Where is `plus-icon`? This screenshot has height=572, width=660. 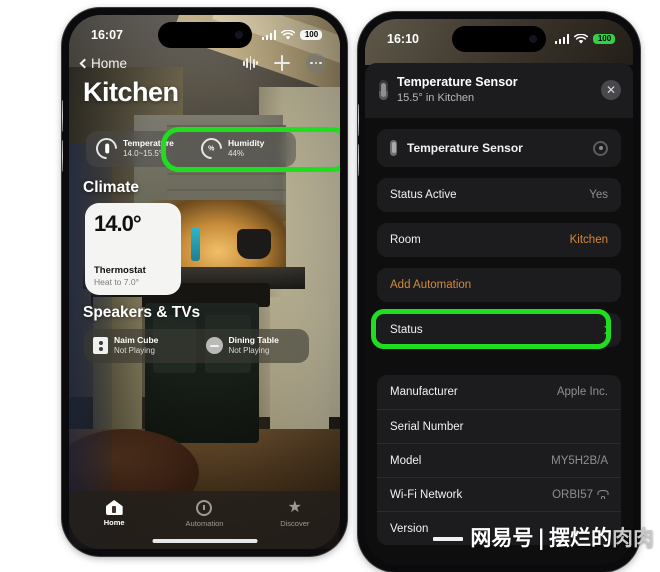 plus-icon is located at coordinates (282, 63).